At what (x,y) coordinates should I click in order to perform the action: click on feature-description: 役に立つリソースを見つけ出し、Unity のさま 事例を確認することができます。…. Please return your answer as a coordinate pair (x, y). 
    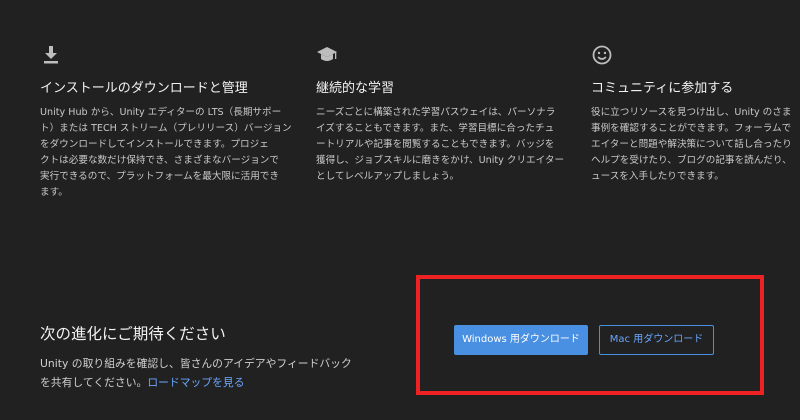
    Looking at the image, I should click on (691, 144).